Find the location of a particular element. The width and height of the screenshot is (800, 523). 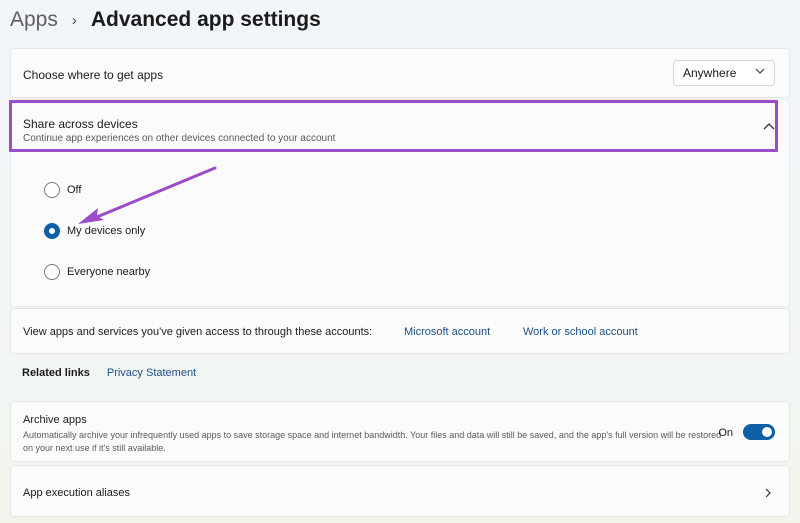

app-execution-aliases-row: App execution aliases is located at coordinates (400, 491).